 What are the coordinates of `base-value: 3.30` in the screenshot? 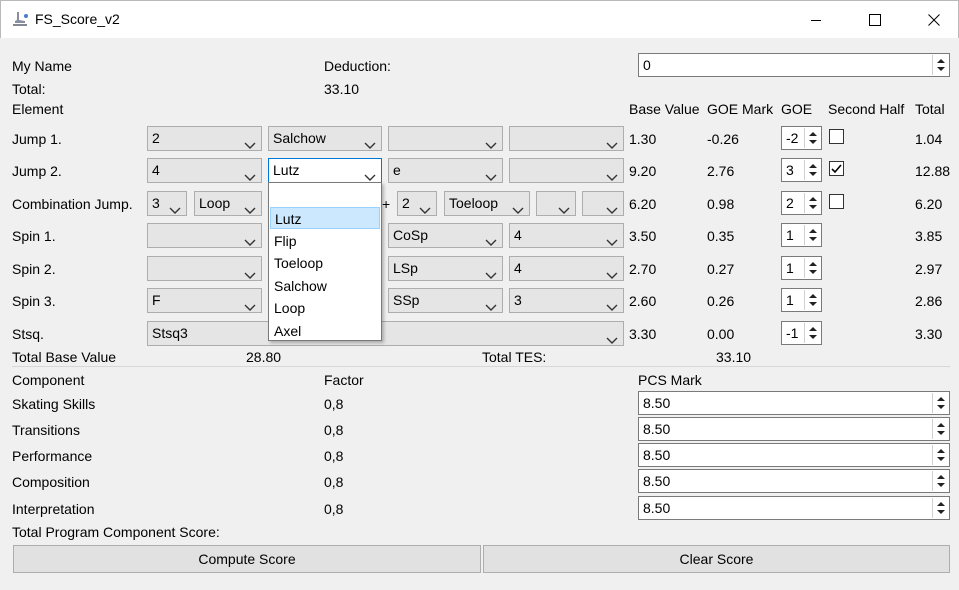 It's located at (643, 334).